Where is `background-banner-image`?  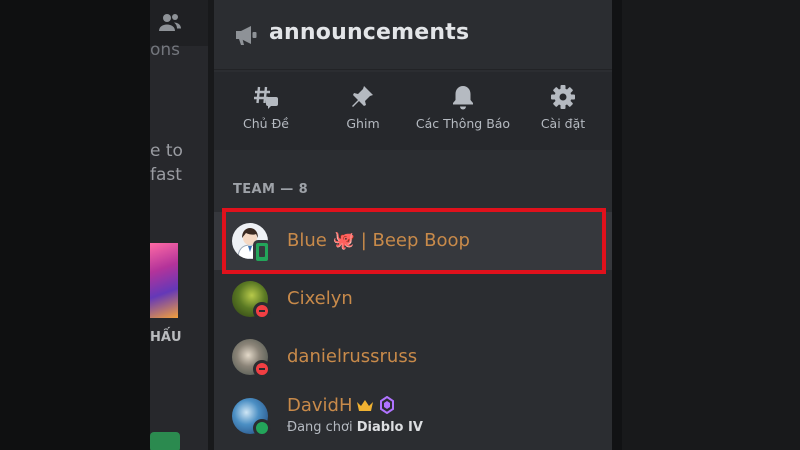 background-banner-image is located at coordinates (164, 280).